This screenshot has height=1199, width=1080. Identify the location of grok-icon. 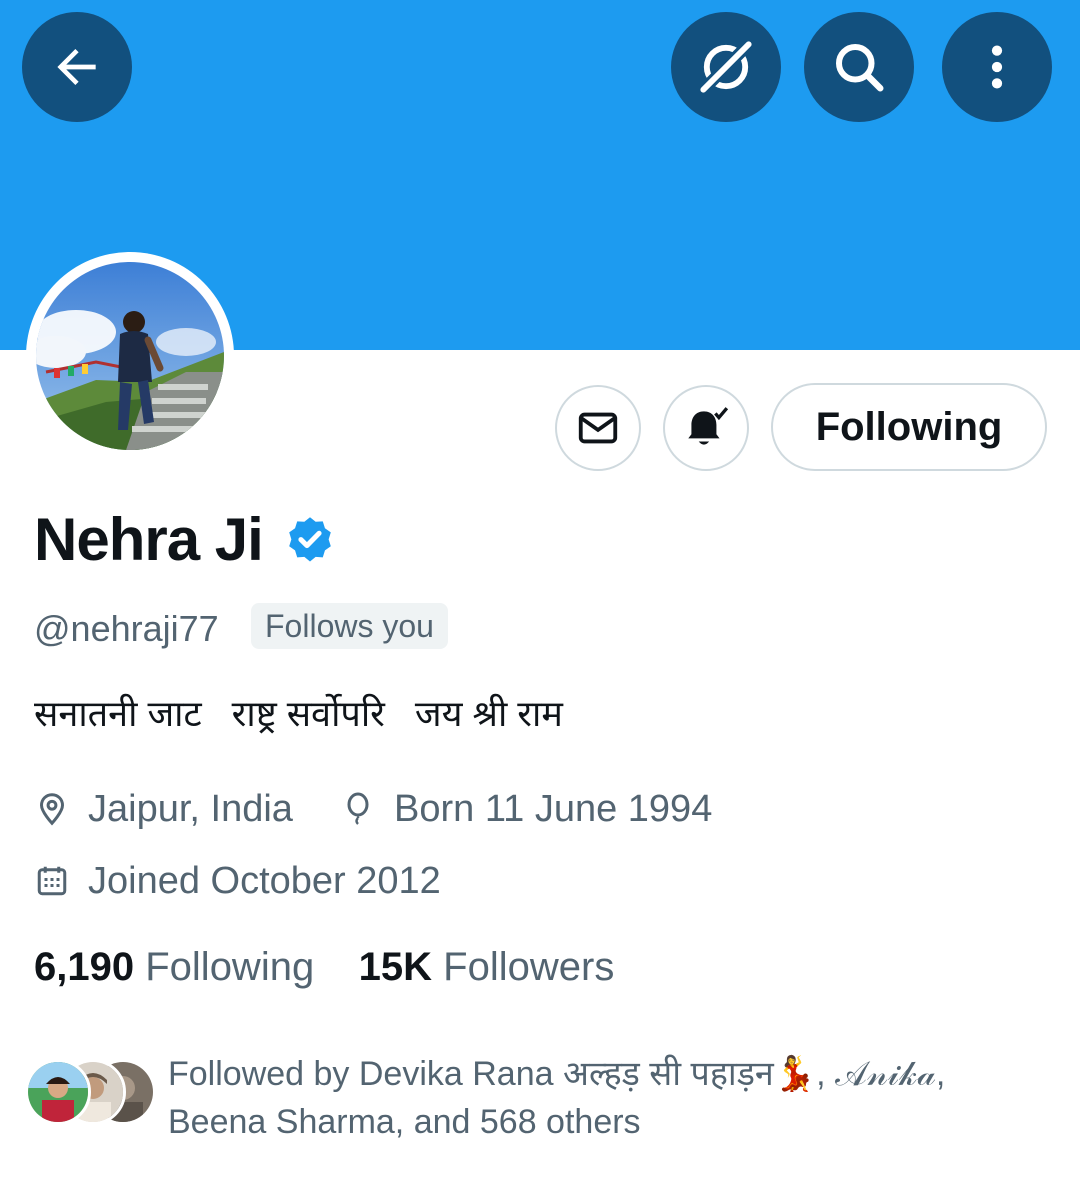
(726, 67).